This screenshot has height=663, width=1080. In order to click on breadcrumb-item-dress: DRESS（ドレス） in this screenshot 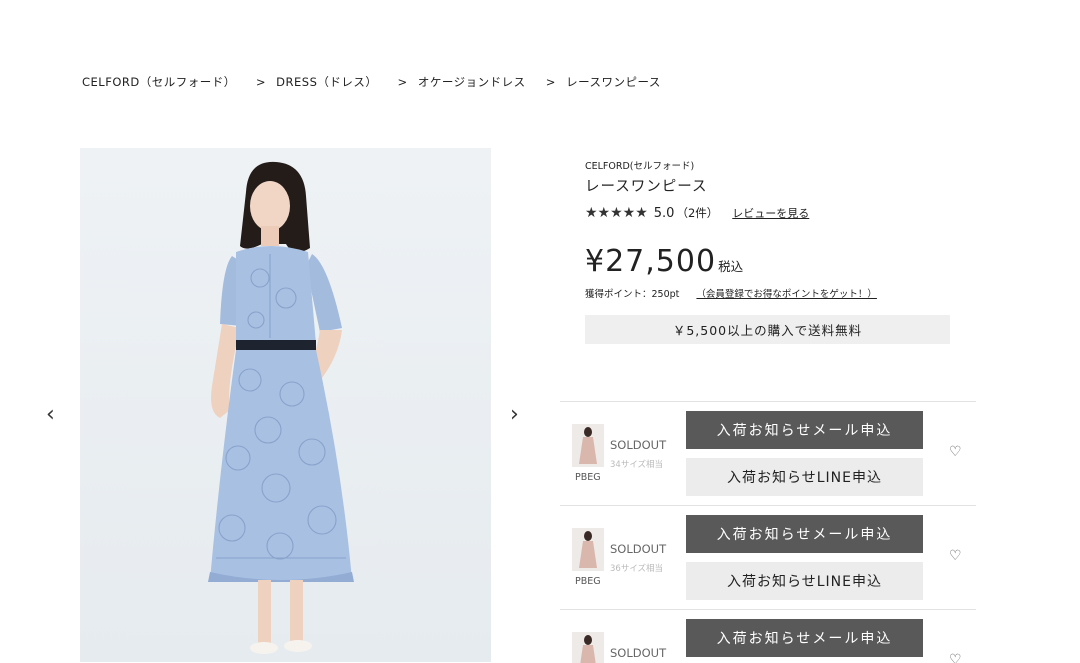, I will do `click(326, 82)`.